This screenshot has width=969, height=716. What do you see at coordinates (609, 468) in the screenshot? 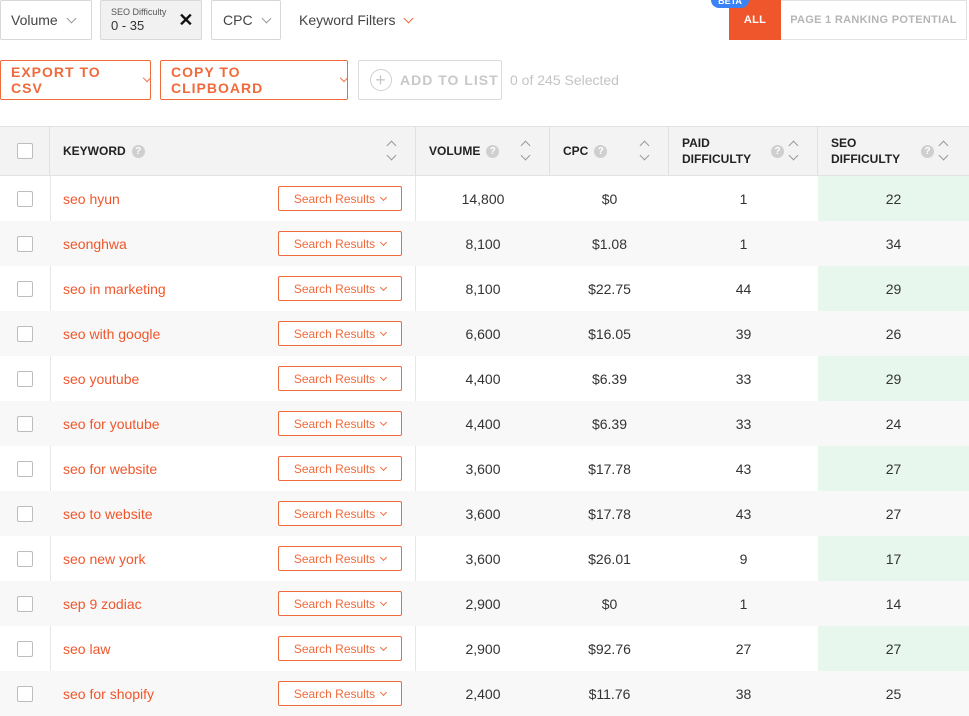
I see `cpc-cell: $17.78` at bounding box center [609, 468].